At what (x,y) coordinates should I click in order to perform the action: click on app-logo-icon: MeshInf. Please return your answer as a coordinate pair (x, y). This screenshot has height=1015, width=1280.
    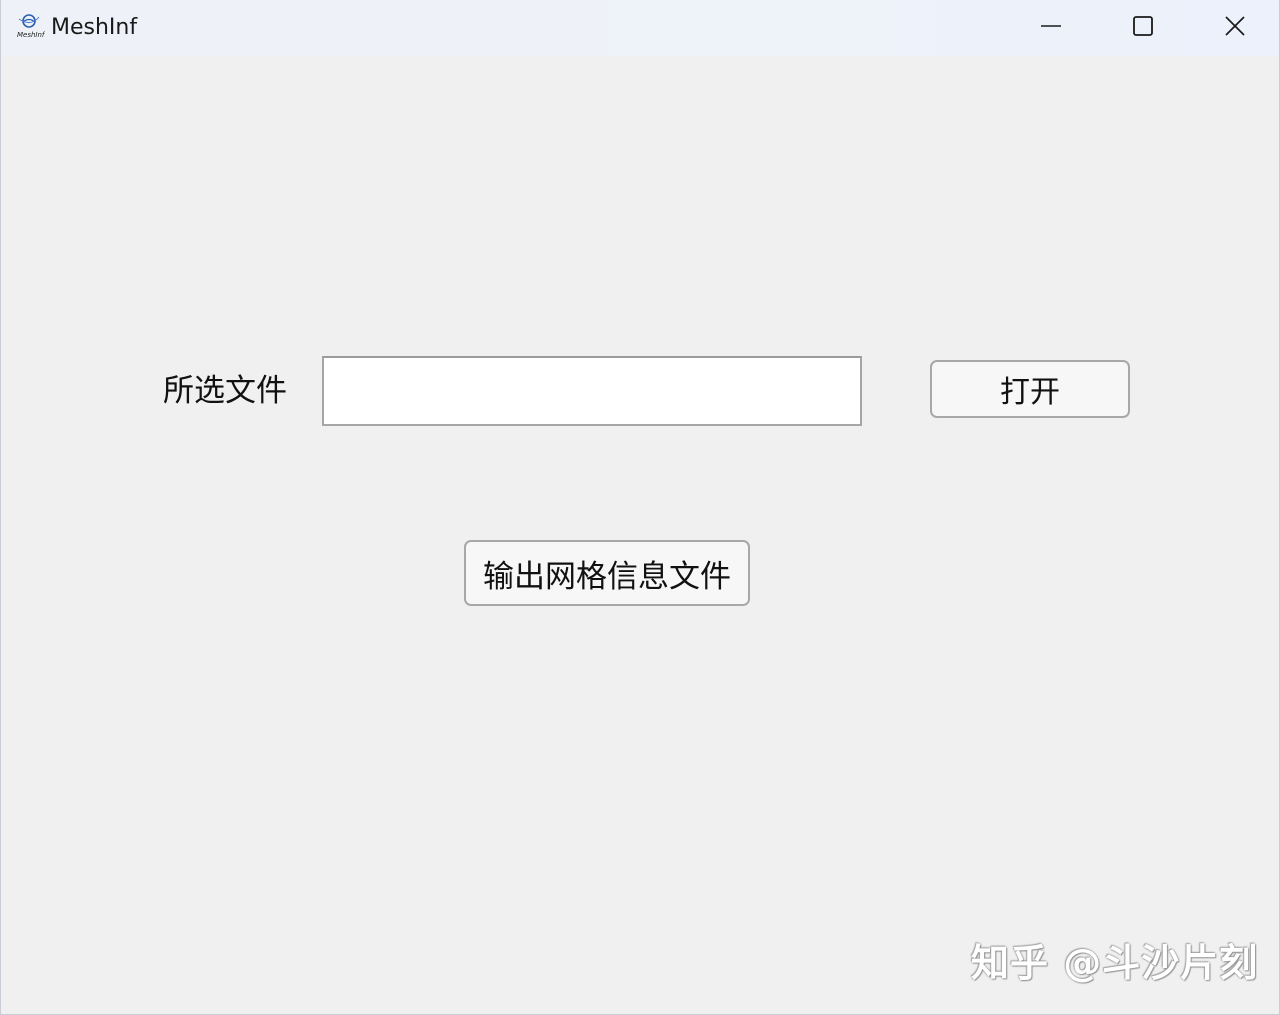
    Looking at the image, I should click on (31, 26).